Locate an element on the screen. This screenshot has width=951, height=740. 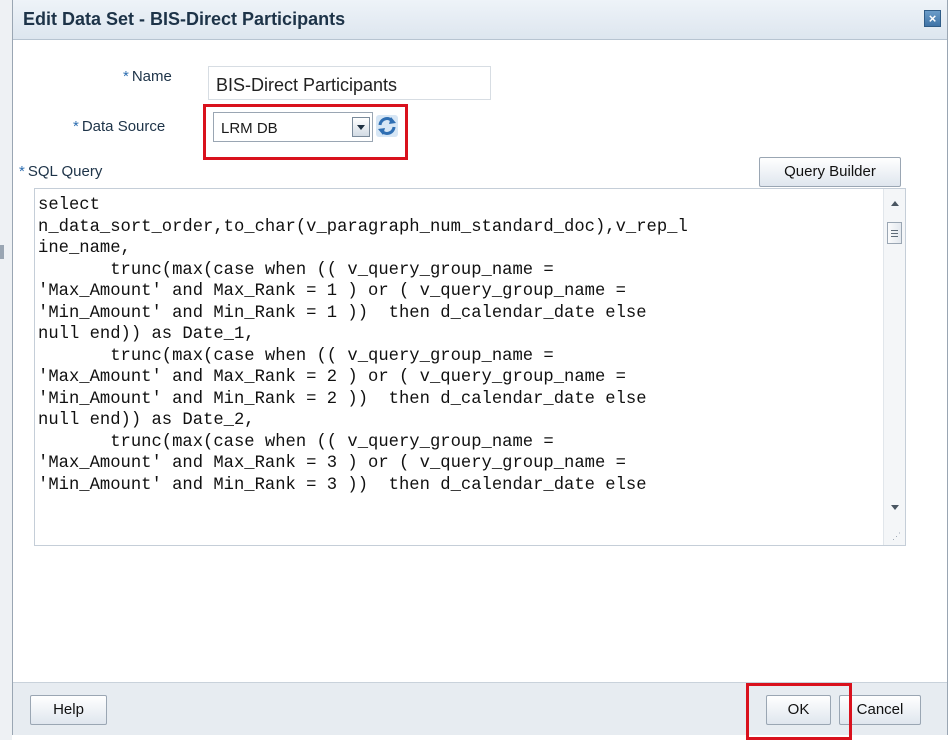
scroll-down-arrow-icon is located at coordinates (895, 507).